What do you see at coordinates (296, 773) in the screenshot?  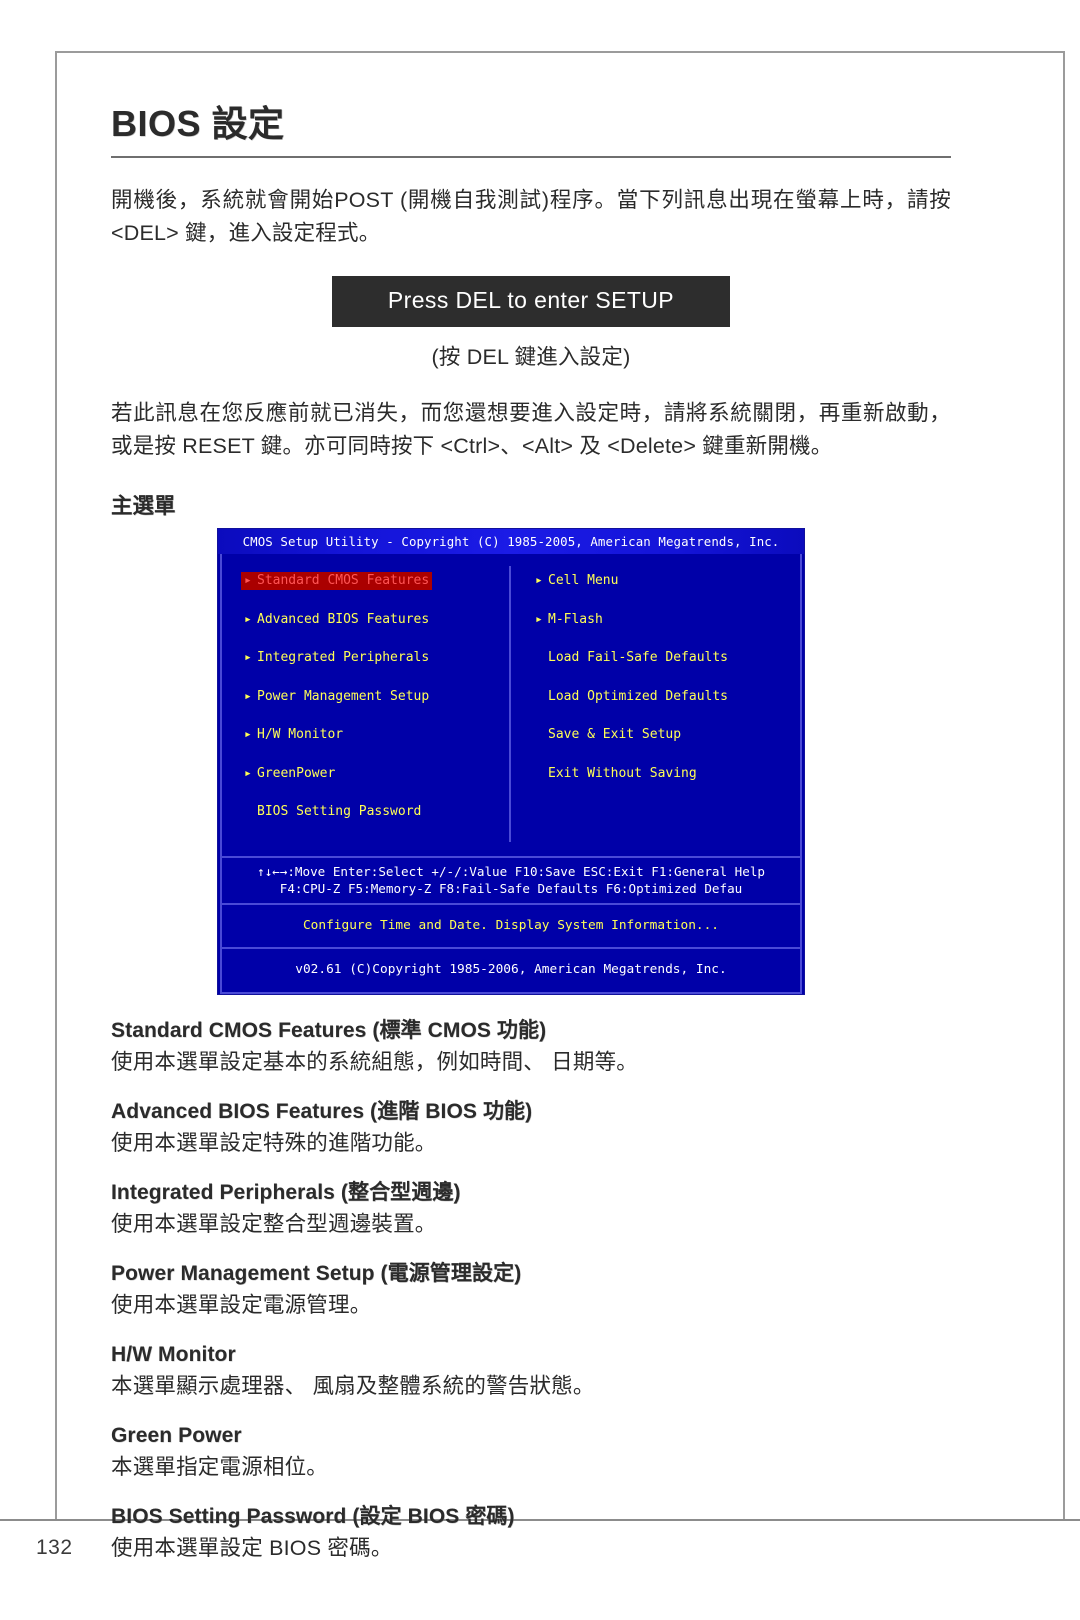 I see `bios-menu-item-label: GreenPower` at bounding box center [296, 773].